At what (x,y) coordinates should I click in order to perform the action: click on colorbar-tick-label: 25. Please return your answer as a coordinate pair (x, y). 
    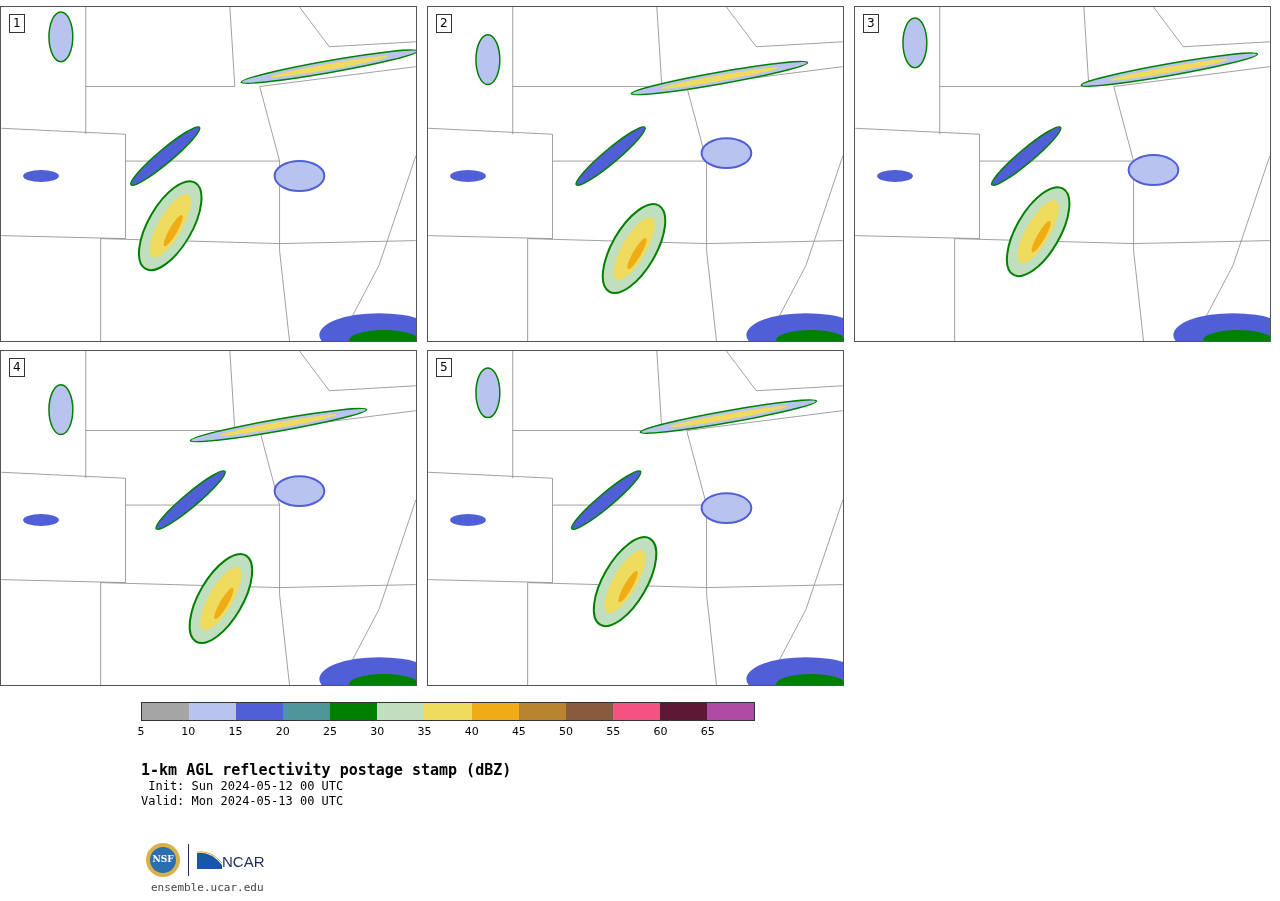
    Looking at the image, I should click on (329, 731).